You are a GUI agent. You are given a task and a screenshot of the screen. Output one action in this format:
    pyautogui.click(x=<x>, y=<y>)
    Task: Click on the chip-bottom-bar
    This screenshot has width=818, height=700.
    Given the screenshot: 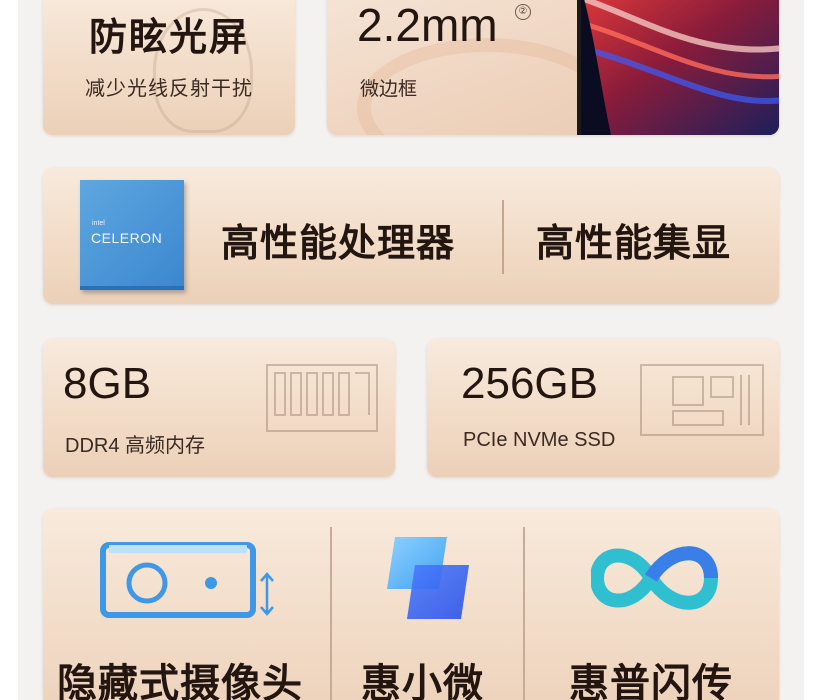 What is the action you would take?
    pyautogui.click(x=132, y=288)
    